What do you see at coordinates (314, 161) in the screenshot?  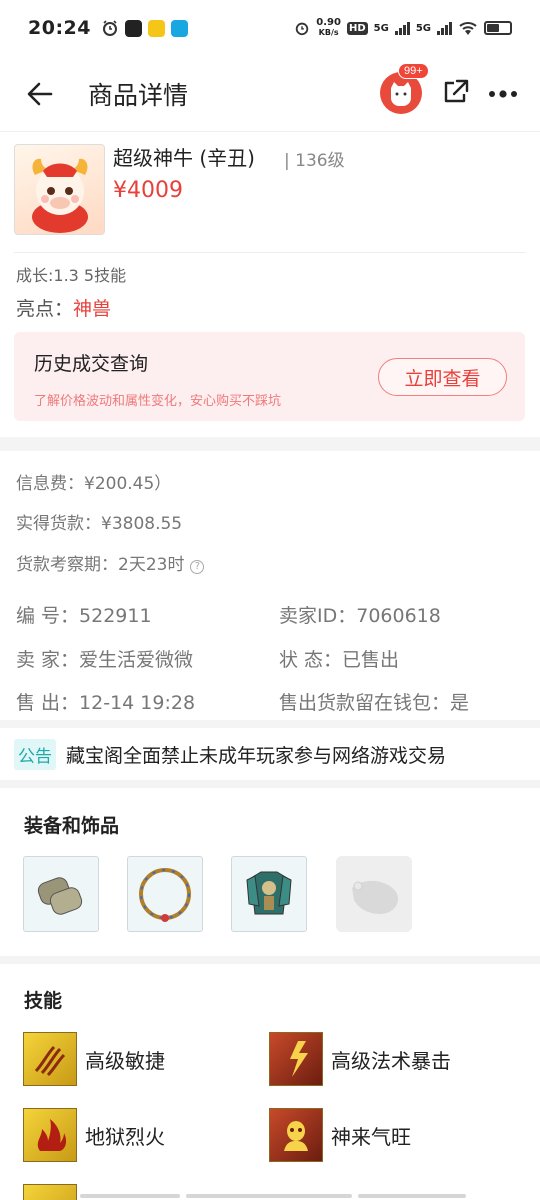 I see `product-level: | 136级` at bounding box center [314, 161].